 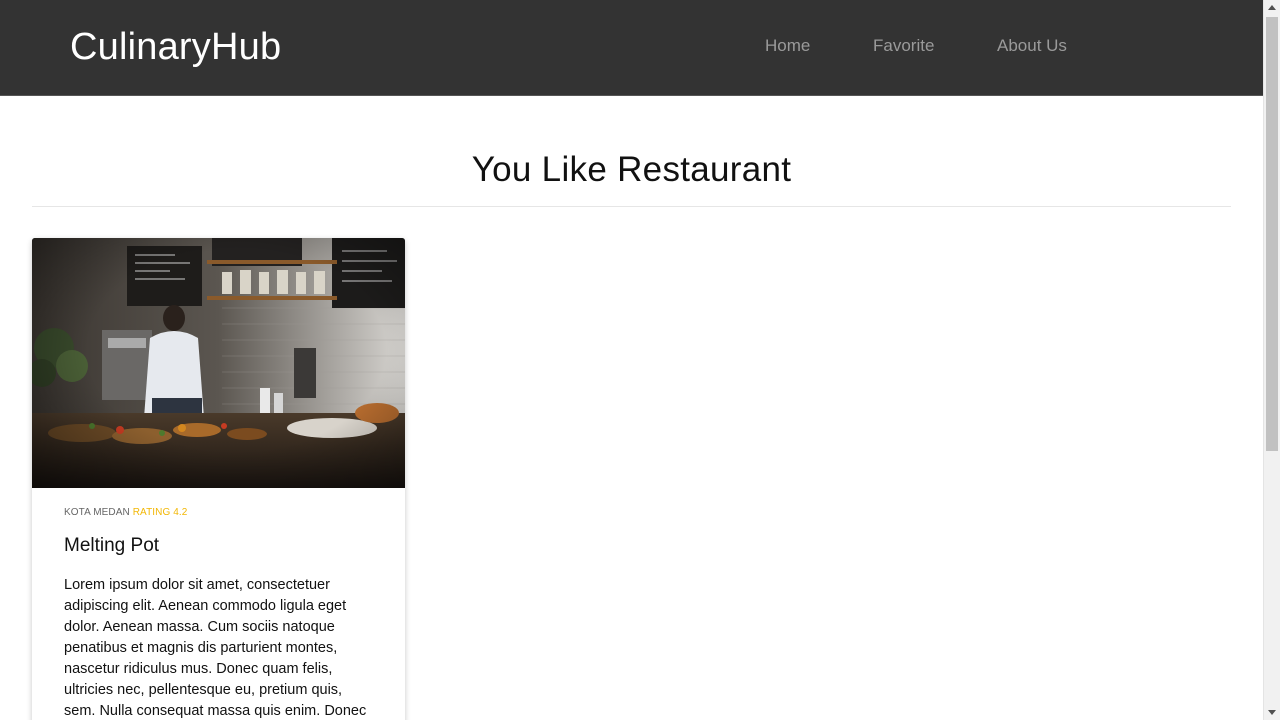 I want to click on nav-home-link: Home, so click(x=787, y=46).